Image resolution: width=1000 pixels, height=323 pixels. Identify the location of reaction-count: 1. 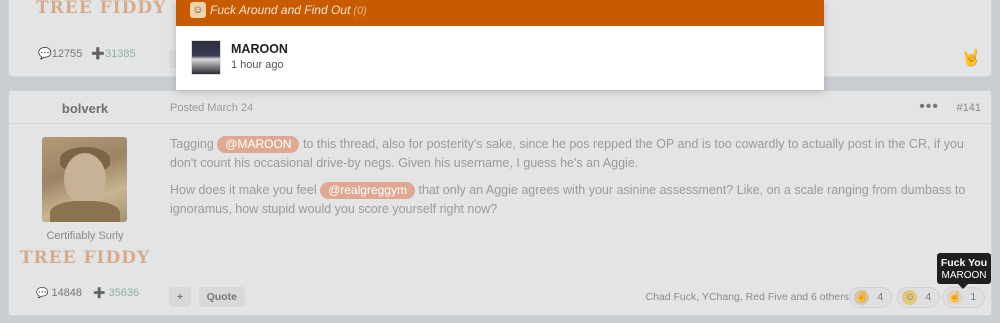
(973, 297).